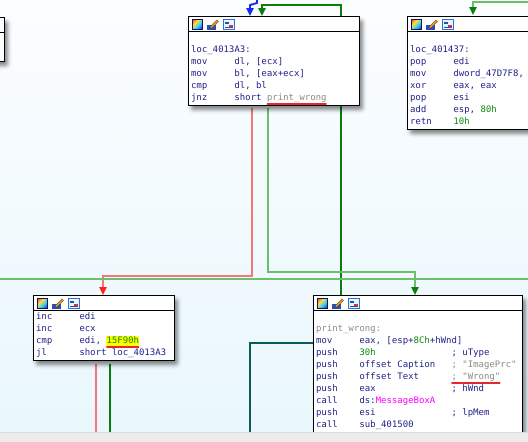 This screenshot has height=442, width=528. Describe the element at coordinates (280, 98) in the screenshot. I see `operand-text: short print_wrong` at that location.